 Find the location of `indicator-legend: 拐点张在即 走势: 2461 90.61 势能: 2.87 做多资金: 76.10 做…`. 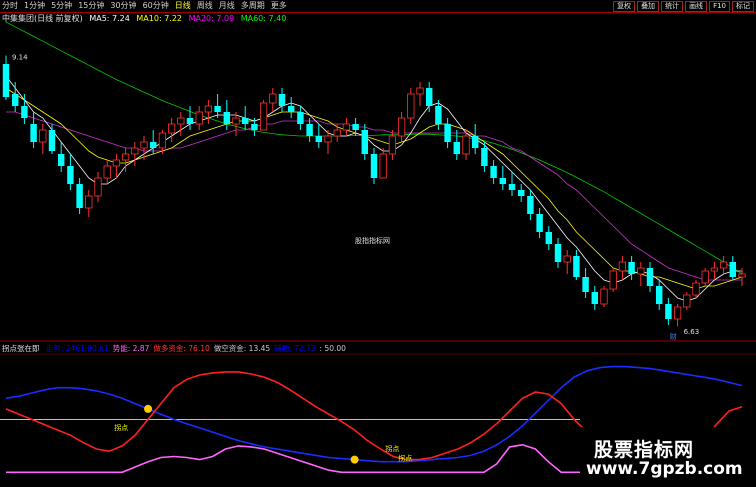

indicator-legend: 拐点张在即 走势: 2461 90.61 势能: 2.87 做多资金: 76.10 做… is located at coordinates (176, 349).